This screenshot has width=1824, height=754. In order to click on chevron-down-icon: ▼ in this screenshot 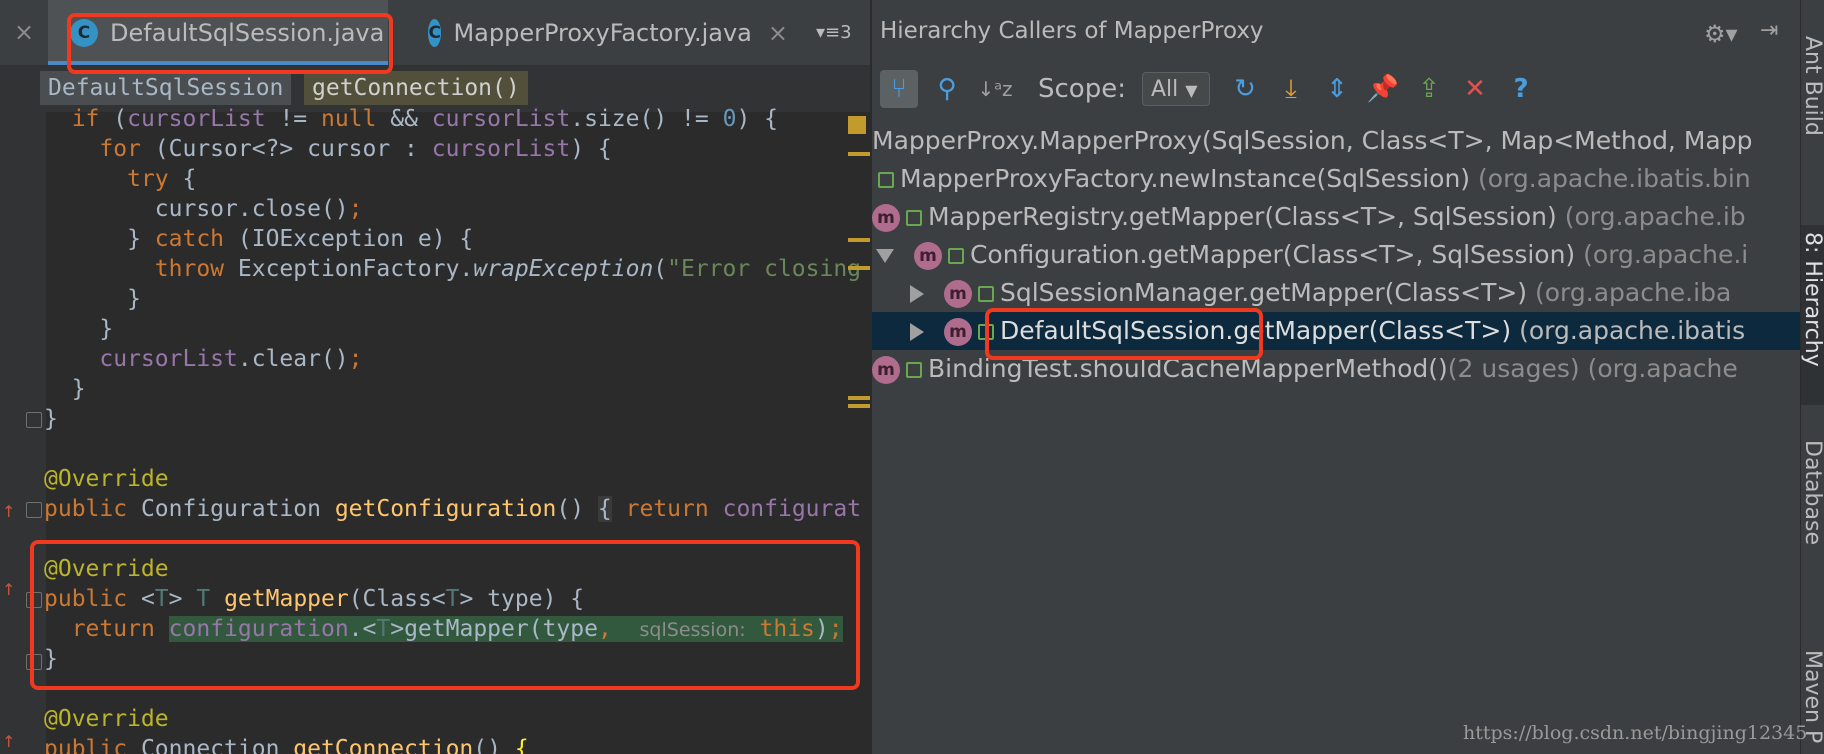, I will do `click(1191, 90)`.